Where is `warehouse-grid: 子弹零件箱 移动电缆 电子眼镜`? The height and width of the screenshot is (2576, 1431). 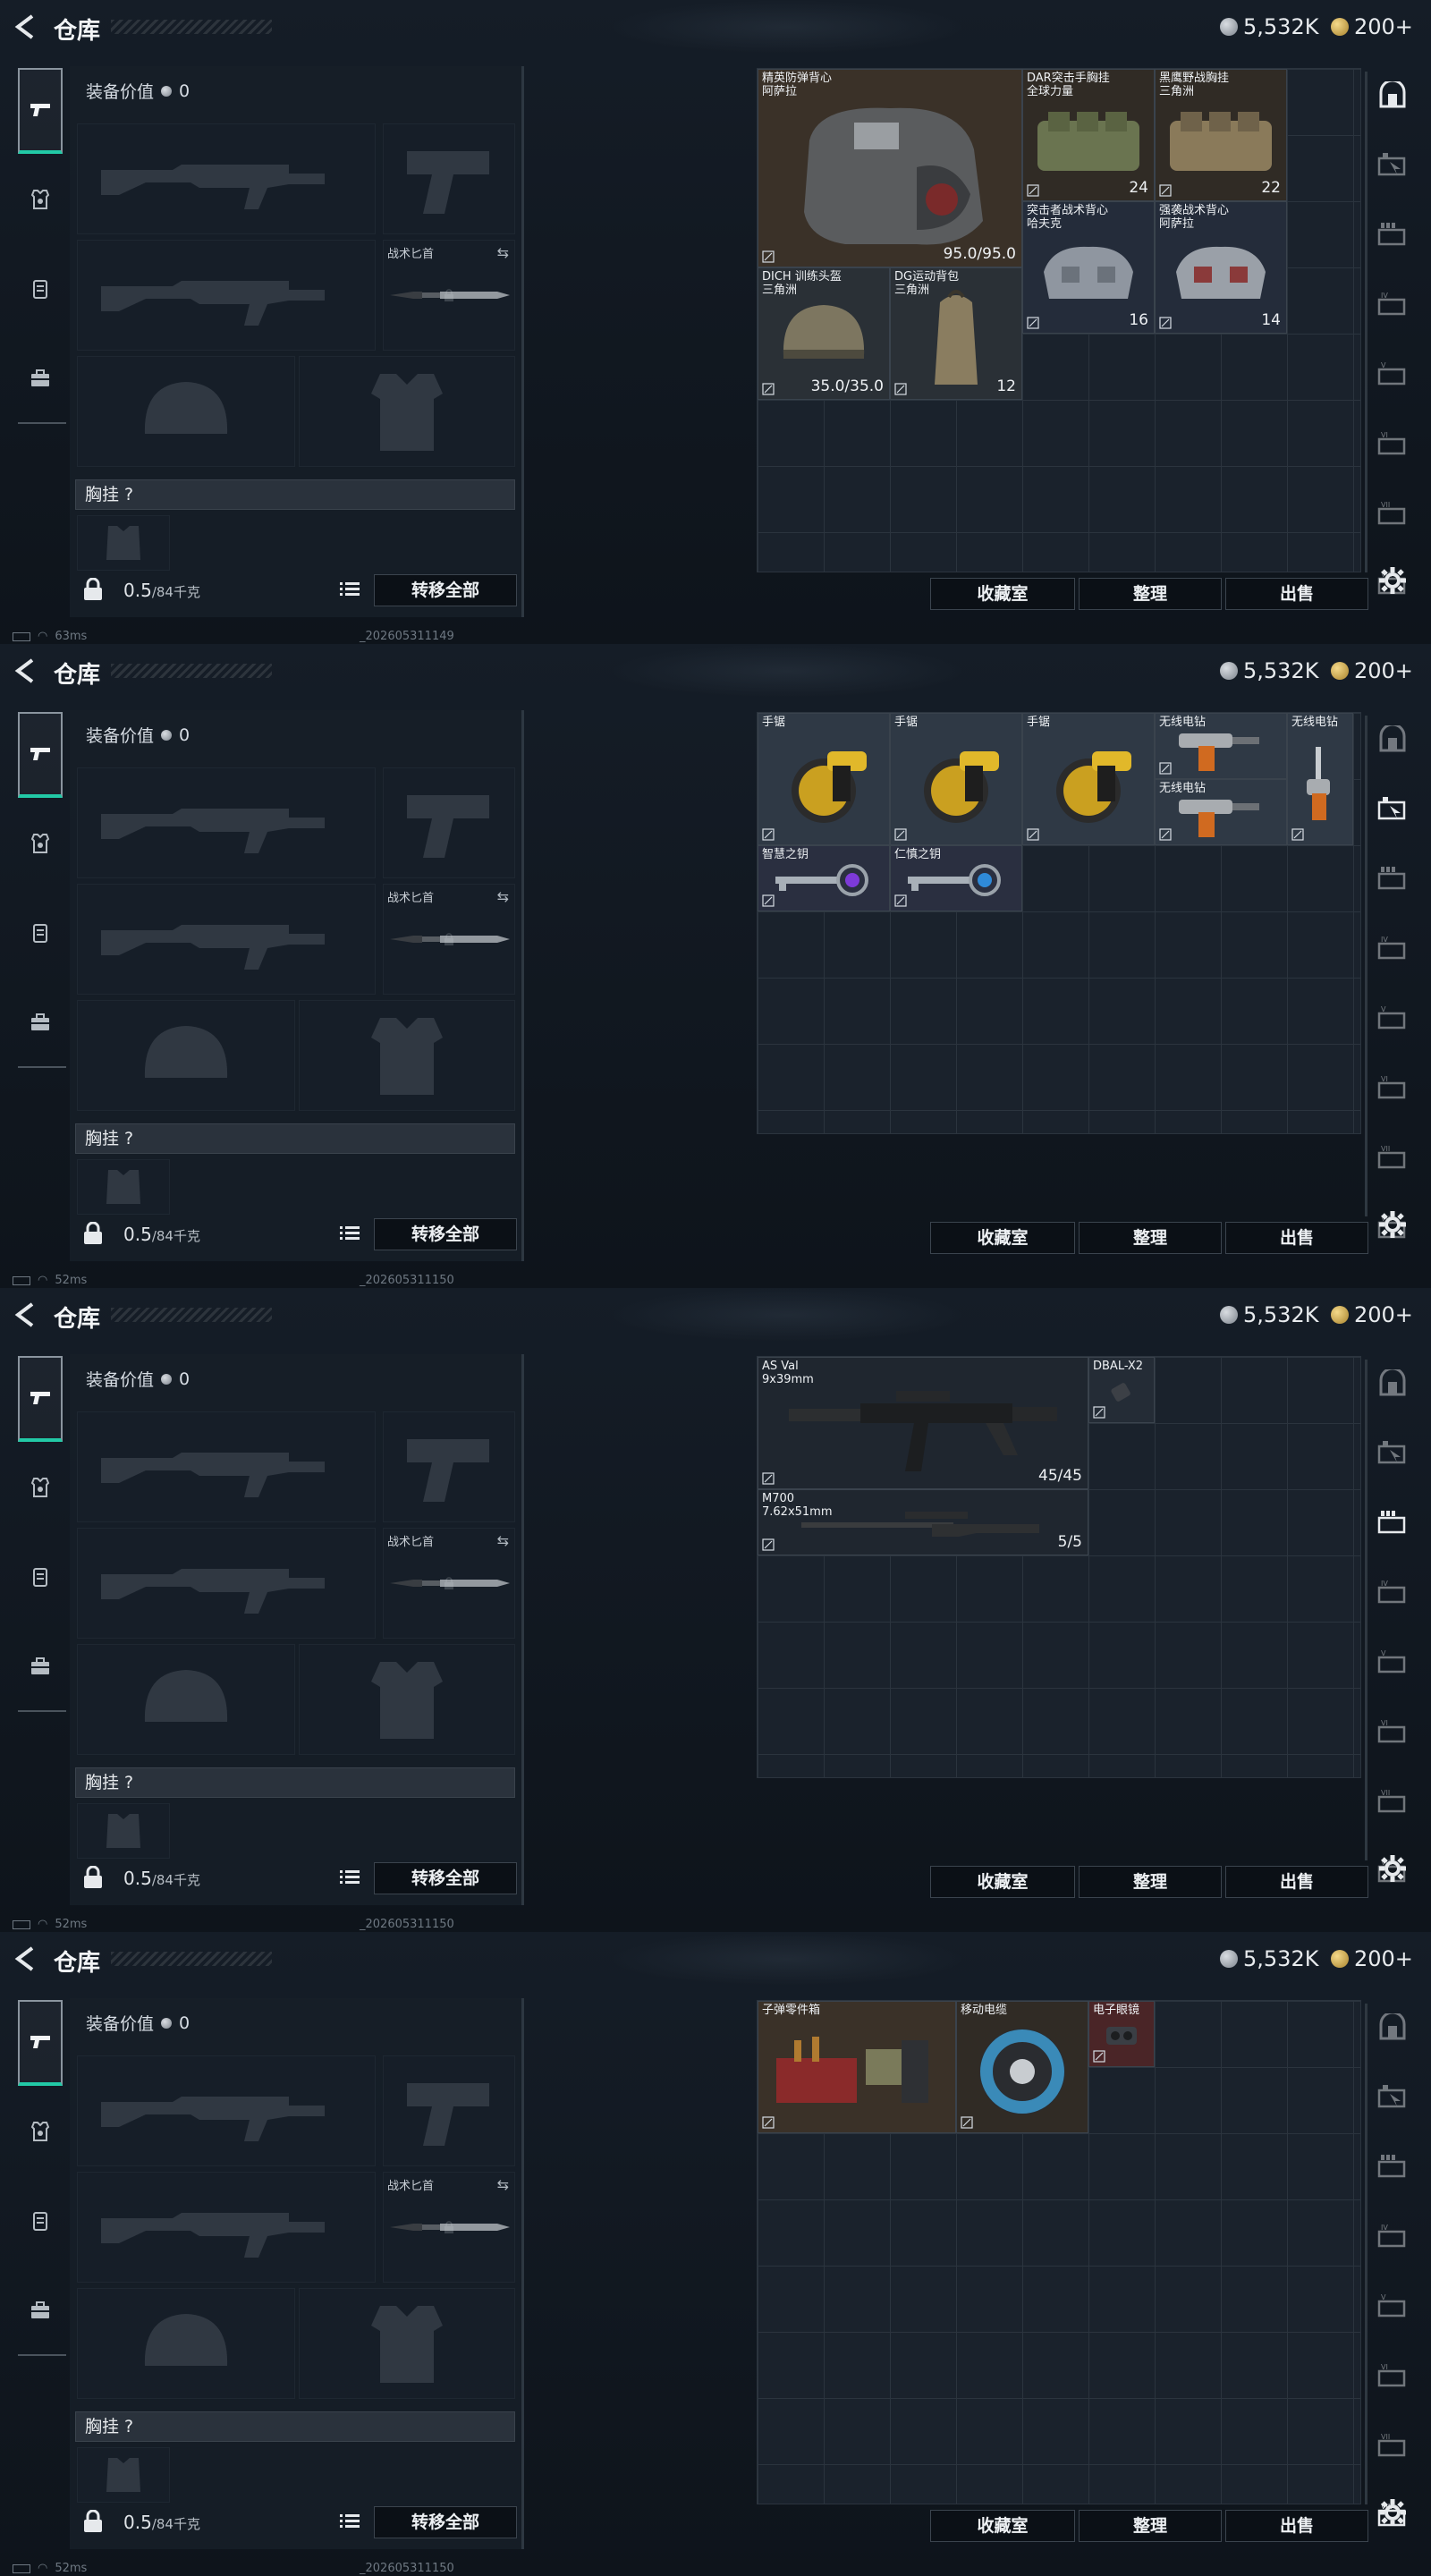
warehouse-grid: 子弹零件箱 移动电缆 电子眼镜 is located at coordinates (1059, 2252).